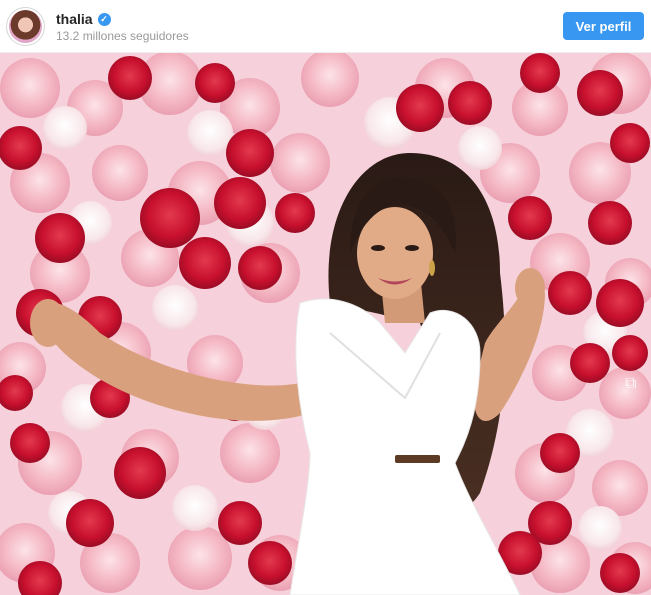  What do you see at coordinates (25, 26) in the screenshot?
I see `profile-avatar` at bounding box center [25, 26].